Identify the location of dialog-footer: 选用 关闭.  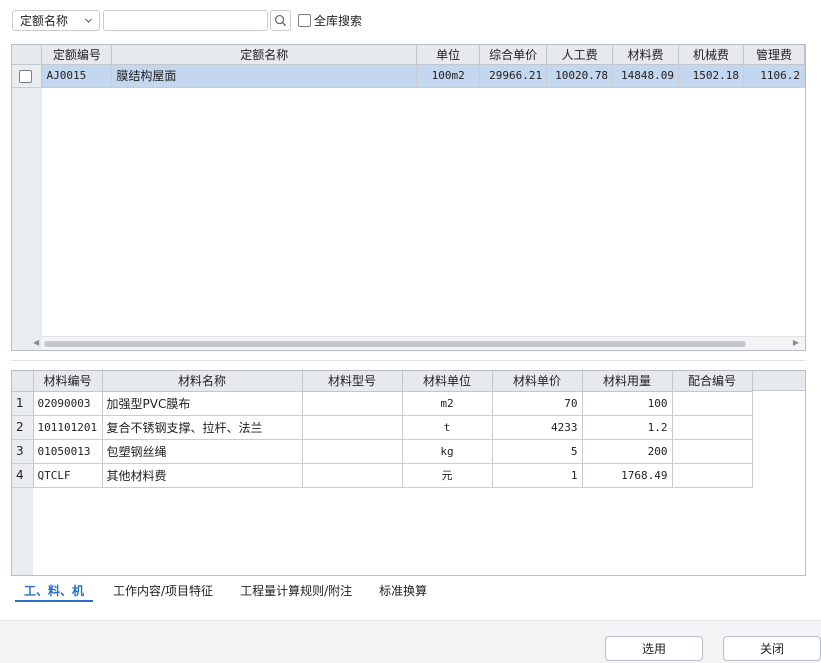
(410, 641).